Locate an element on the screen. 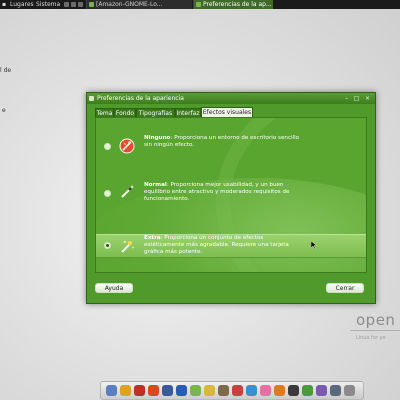 Image resolution: width=400 pixels, height=400 pixels. minimize-button: – is located at coordinates (346, 98).